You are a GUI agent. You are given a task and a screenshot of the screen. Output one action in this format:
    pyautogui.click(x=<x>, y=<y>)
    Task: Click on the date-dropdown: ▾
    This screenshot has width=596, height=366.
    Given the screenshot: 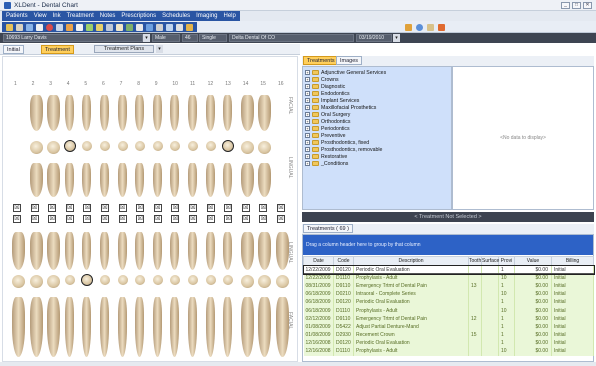 What is the action you would take?
    pyautogui.click(x=396, y=38)
    